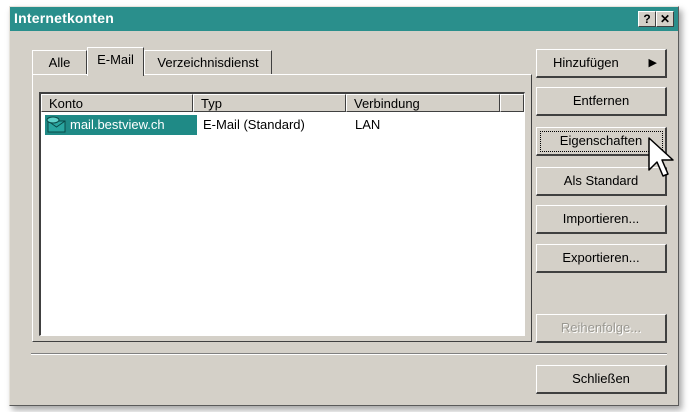  What do you see at coordinates (208, 63) in the screenshot?
I see `tab-verzeichnisdienst: Verzeichnisdienst` at bounding box center [208, 63].